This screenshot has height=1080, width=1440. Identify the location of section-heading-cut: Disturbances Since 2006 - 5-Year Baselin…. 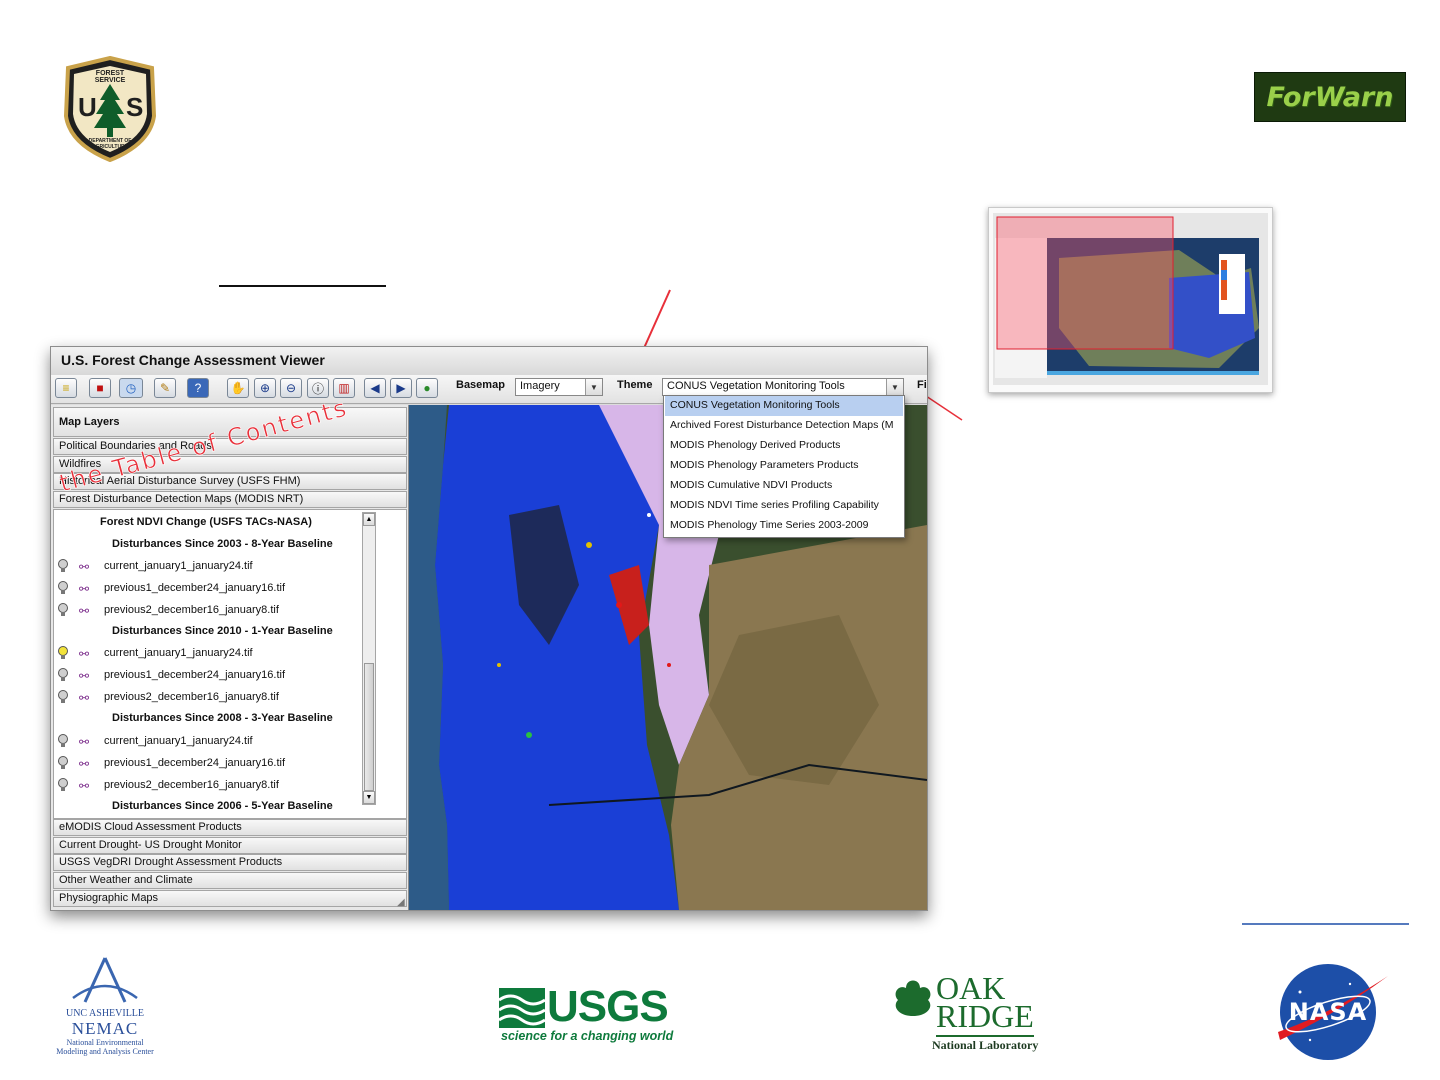
(222, 806).